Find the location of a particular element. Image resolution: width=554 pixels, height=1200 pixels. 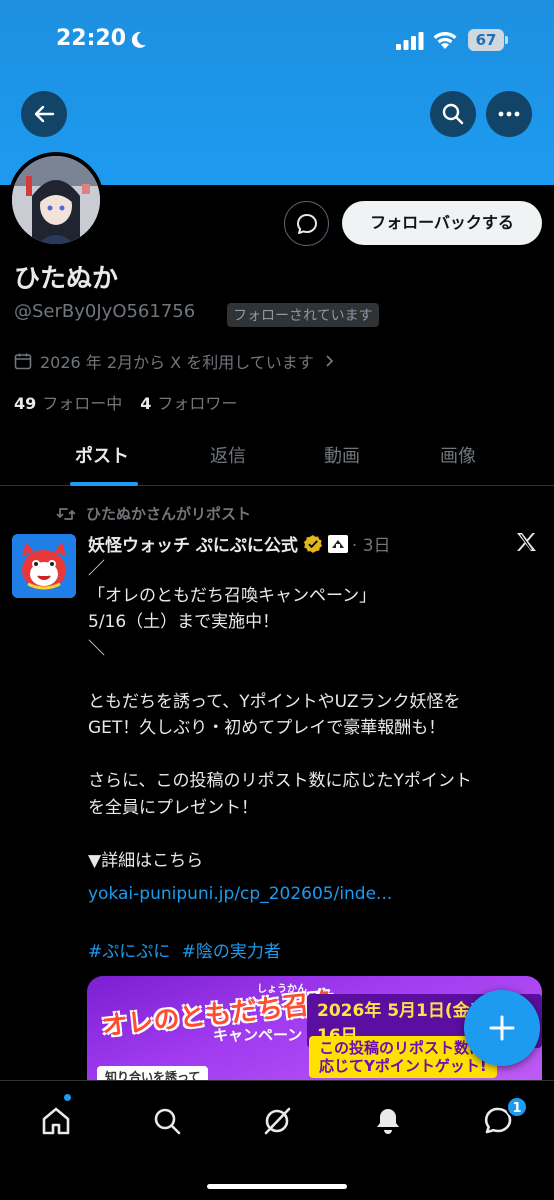

grok-icon is located at coordinates (277, 1121).